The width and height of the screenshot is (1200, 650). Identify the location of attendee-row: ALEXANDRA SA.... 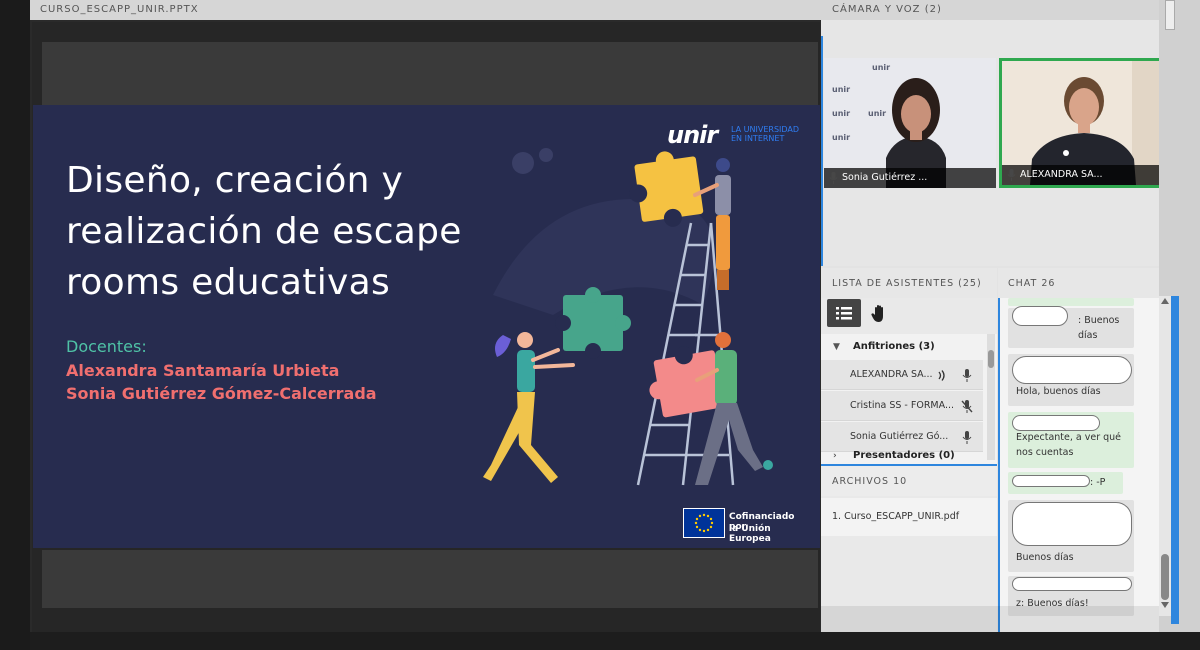
(902, 375).